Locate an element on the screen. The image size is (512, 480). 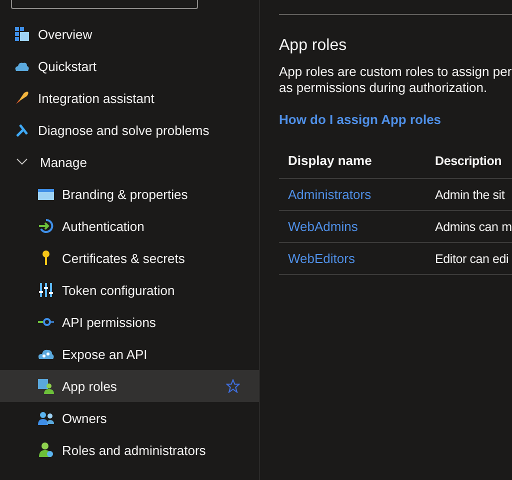
help-link: How do I assign App roles is located at coordinates (360, 119).